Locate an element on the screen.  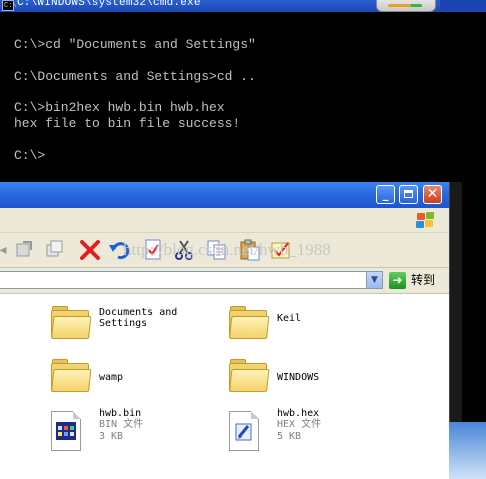
list-item: hwb.hex HEX 文件 5 KB is located at coordinates (303, 431).